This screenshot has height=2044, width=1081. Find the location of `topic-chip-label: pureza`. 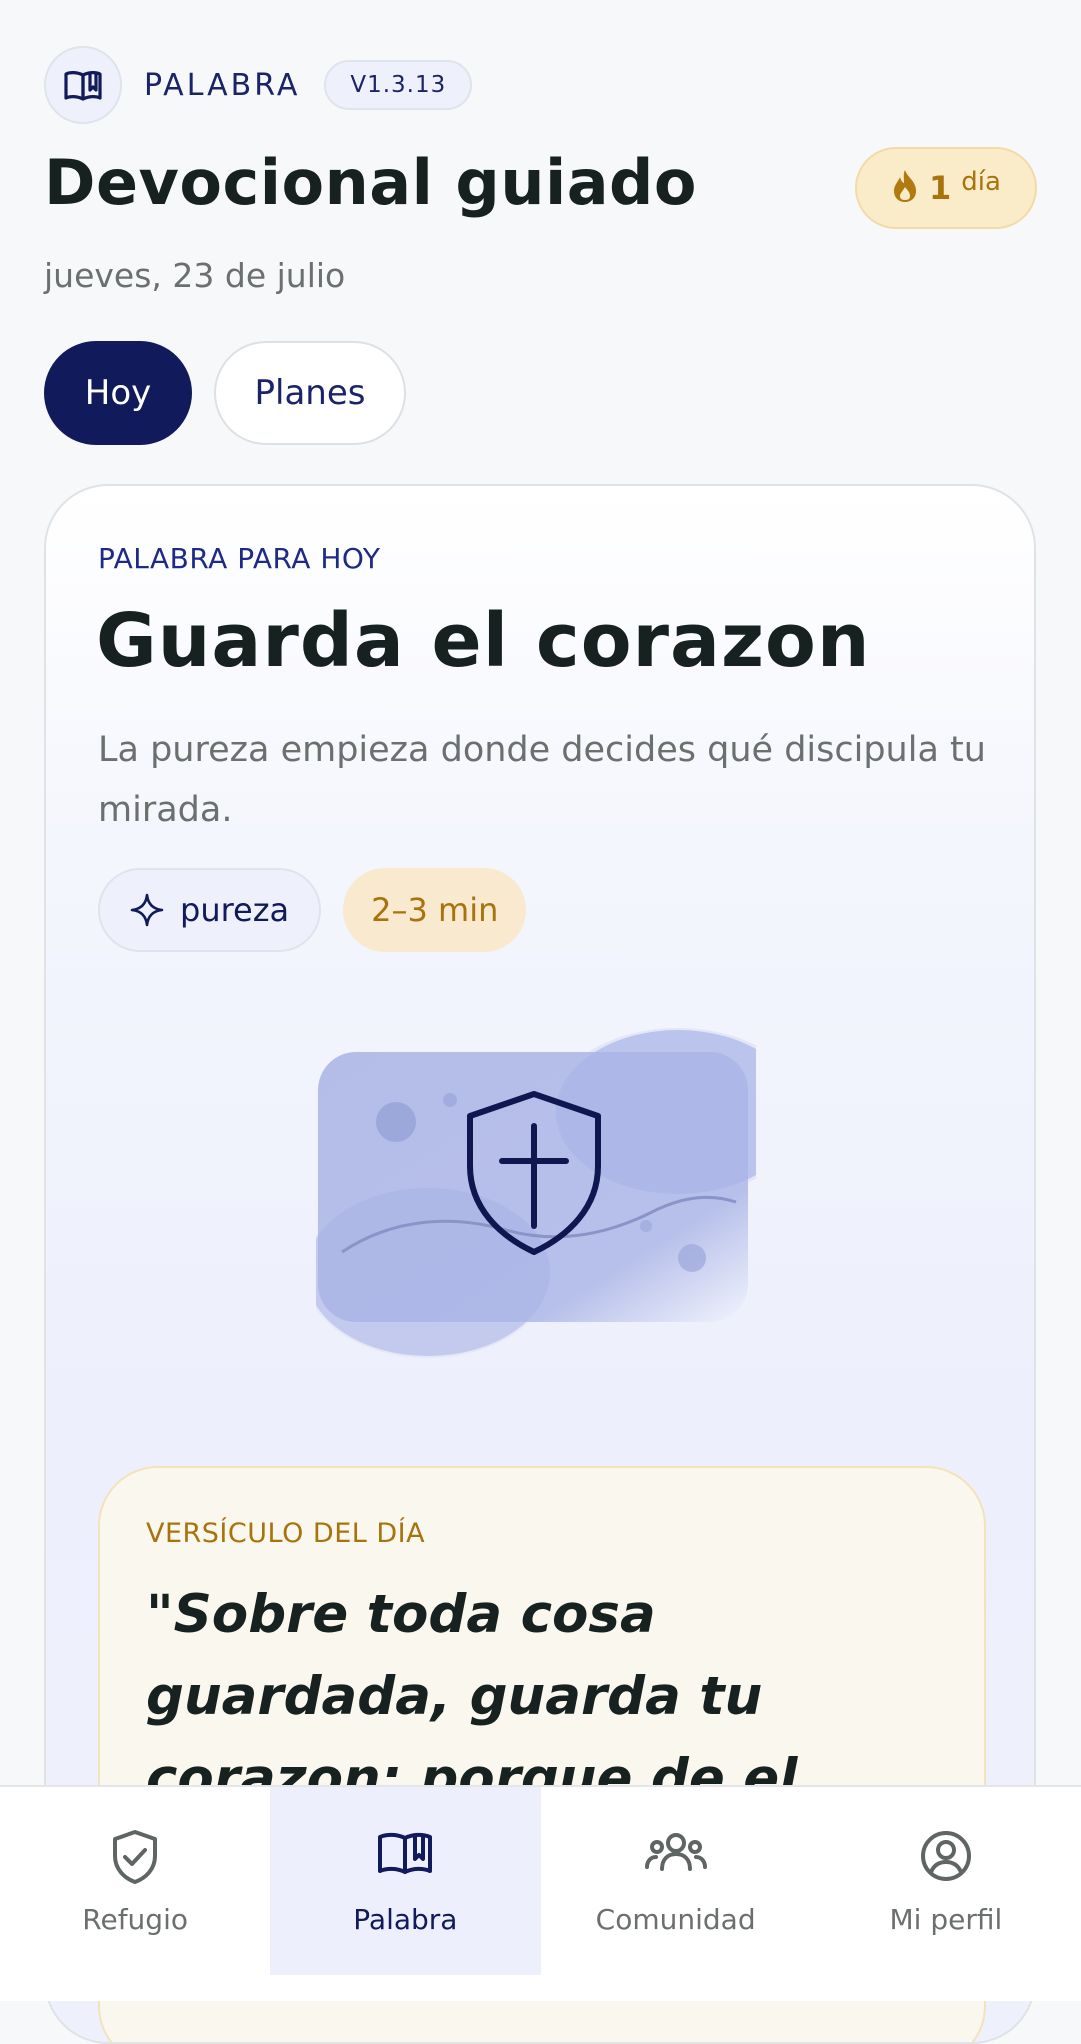

topic-chip-label: pureza is located at coordinates (235, 910).